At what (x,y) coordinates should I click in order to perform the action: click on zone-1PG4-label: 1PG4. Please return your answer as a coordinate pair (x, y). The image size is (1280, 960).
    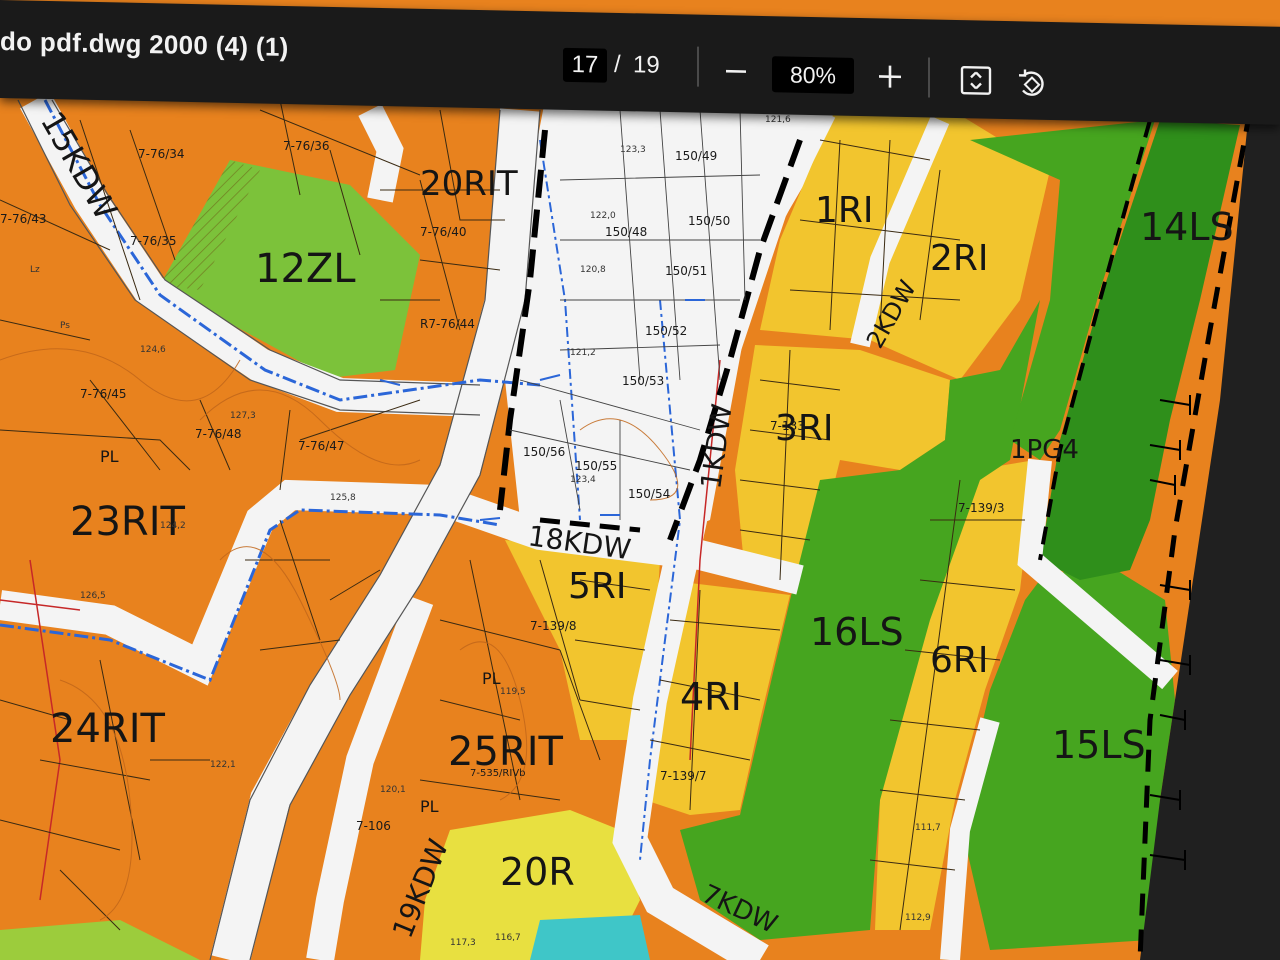
    Looking at the image, I should click on (1044, 450).